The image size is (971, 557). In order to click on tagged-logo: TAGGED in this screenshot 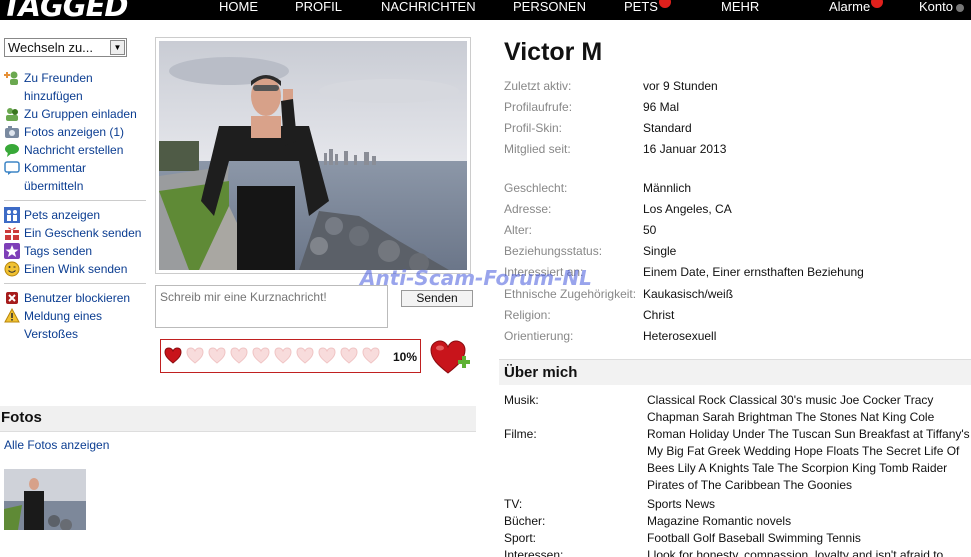, I will do `click(64, 10)`.